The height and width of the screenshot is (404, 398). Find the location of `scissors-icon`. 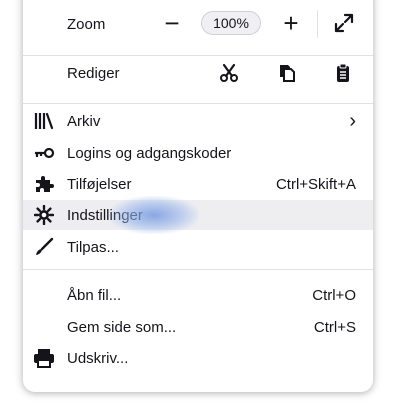

scissors-icon is located at coordinates (229, 72).